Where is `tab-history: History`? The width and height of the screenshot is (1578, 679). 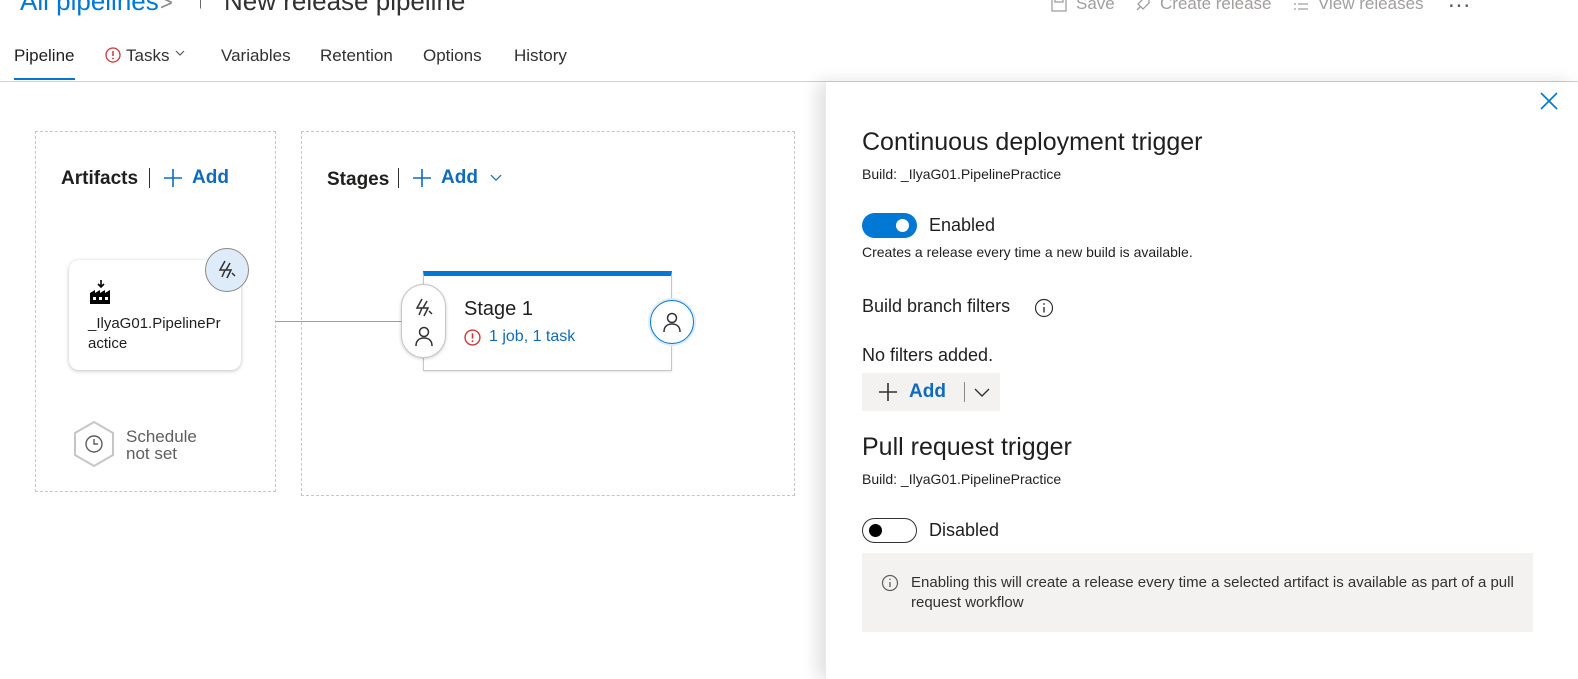 tab-history: History is located at coordinates (540, 56).